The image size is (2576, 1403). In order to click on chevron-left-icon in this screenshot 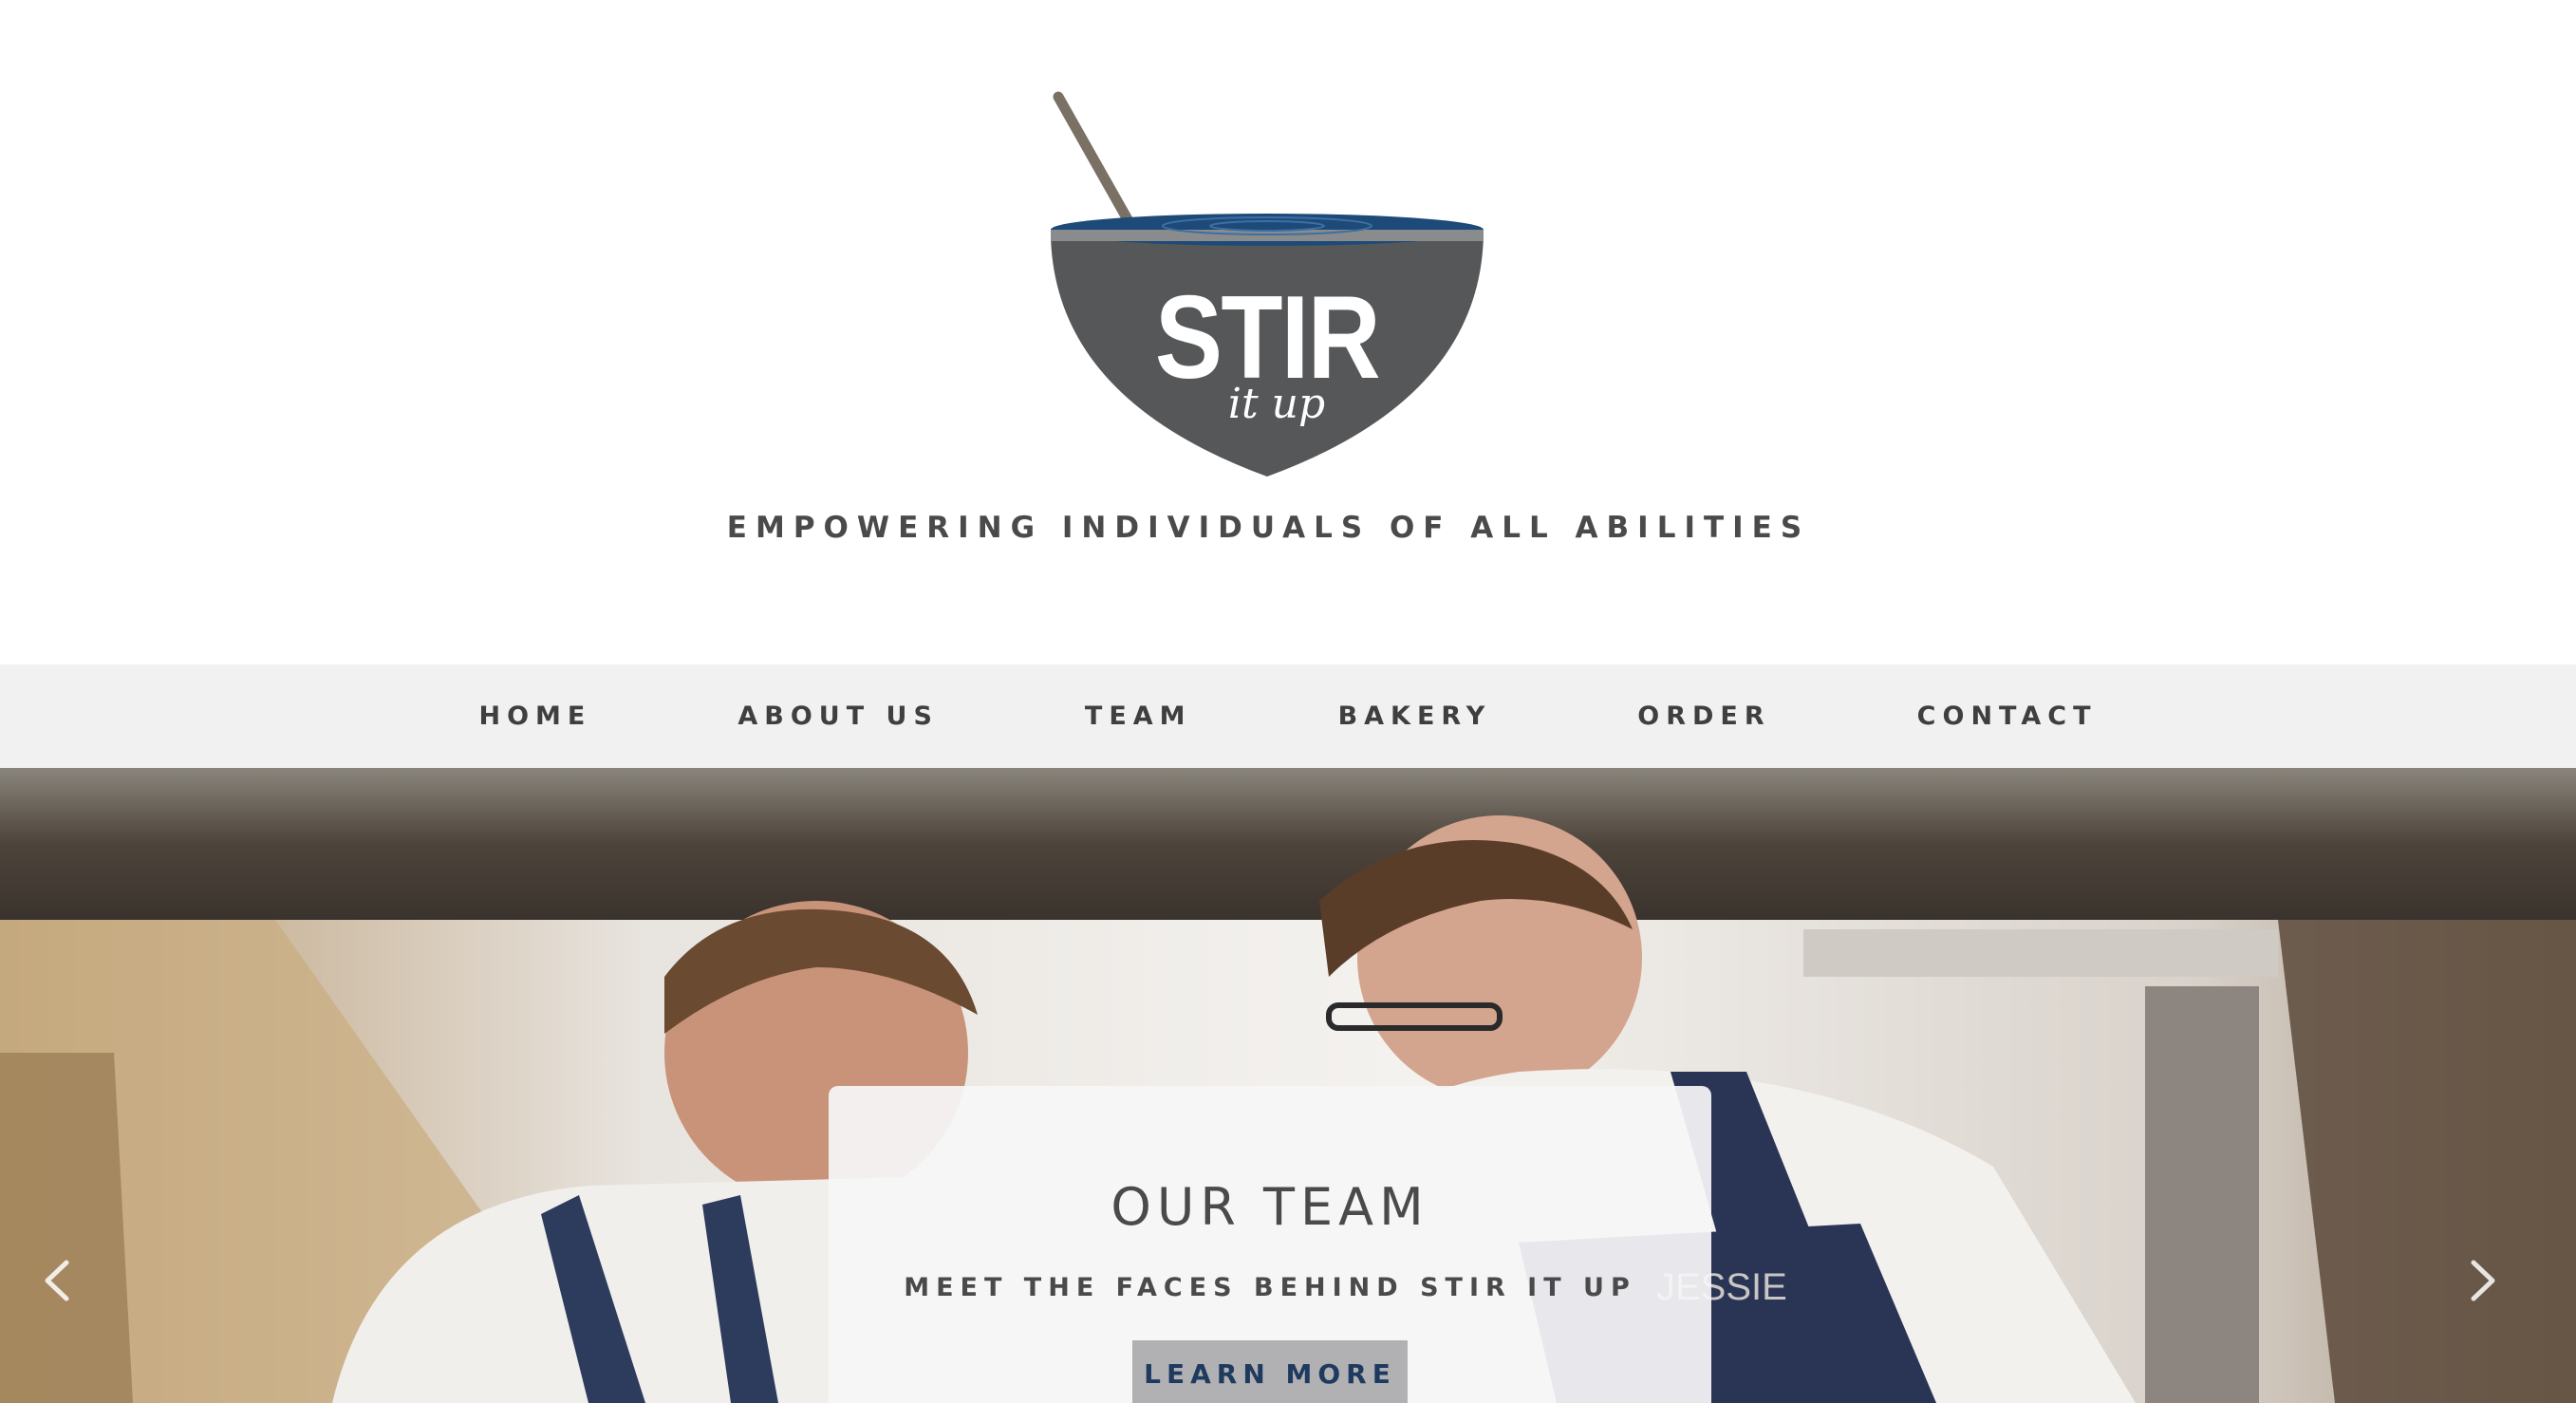, I will do `click(57, 1280)`.